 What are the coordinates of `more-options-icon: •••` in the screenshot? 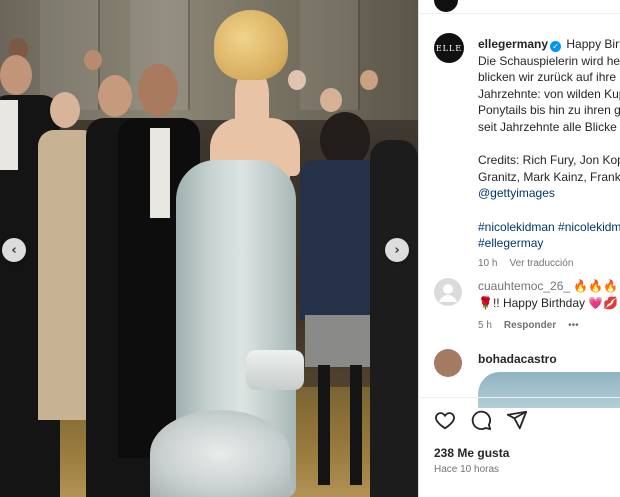 It's located at (573, 325).